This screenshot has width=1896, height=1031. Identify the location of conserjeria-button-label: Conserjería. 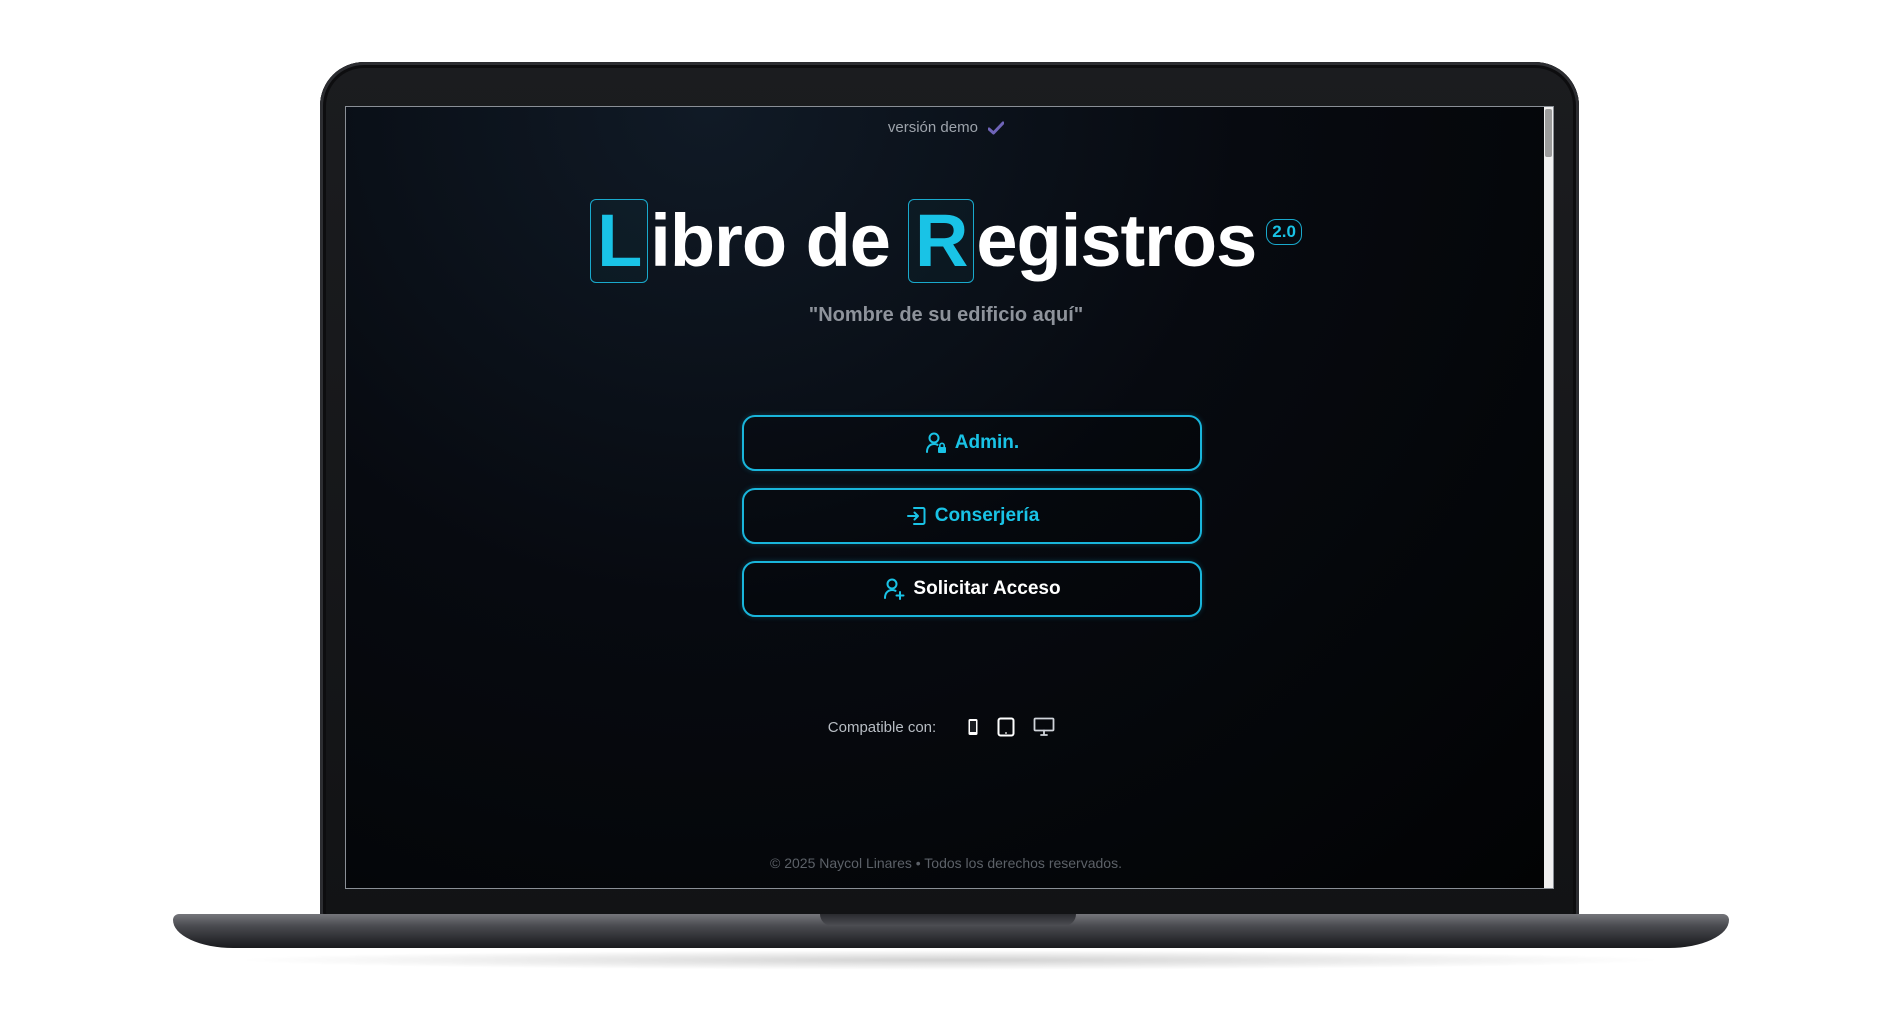
(987, 515).